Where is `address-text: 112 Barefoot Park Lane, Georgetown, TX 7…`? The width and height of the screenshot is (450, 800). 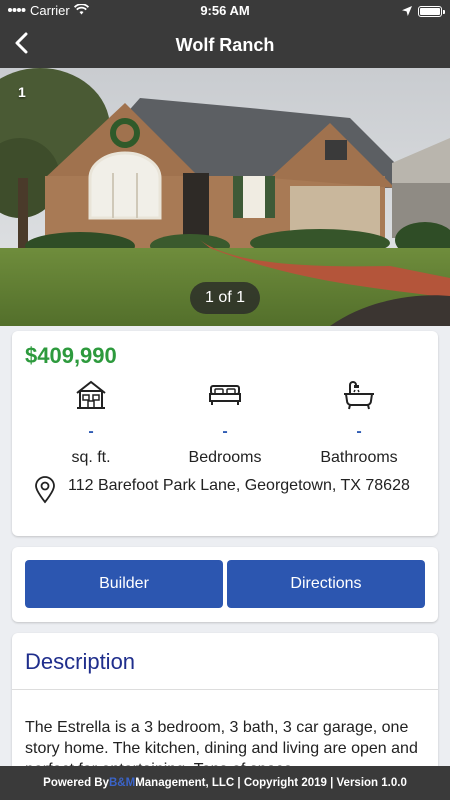
address-text: 112 Barefoot Park Lane, Georgetown, TX 7… is located at coordinates (239, 485).